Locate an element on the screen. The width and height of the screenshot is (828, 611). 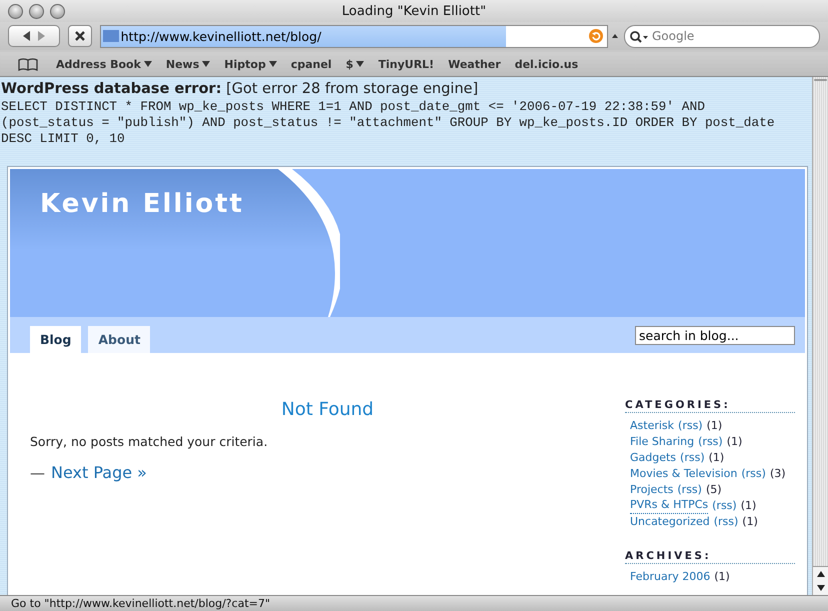
bookmark-item: del.icio.us is located at coordinates (546, 64).